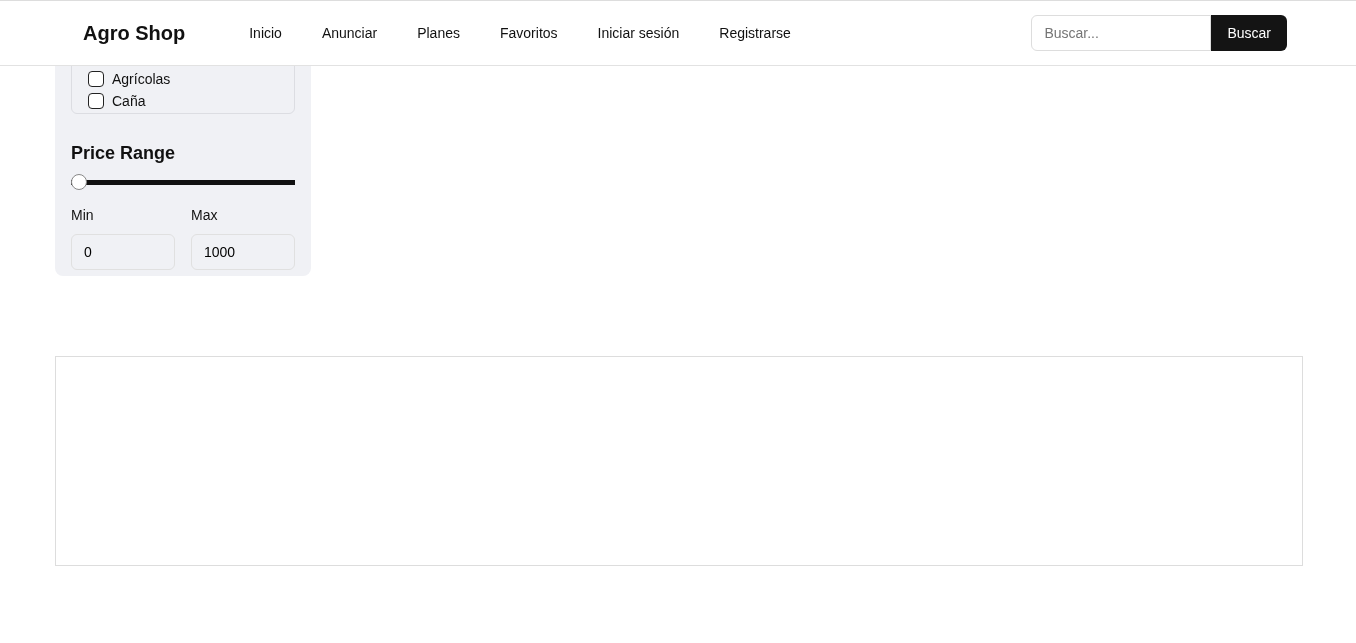 This screenshot has width=1356, height=643. I want to click on brand-logo: Agro Shop, so click(134, 33).